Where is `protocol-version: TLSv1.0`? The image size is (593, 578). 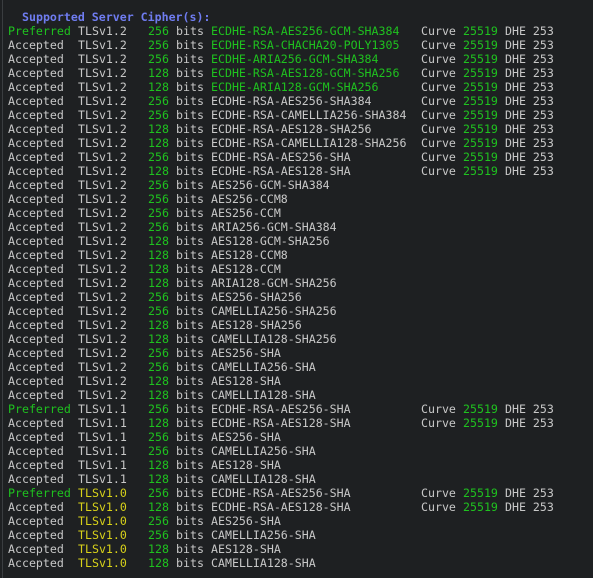
protocol-version: TLSv1.0 is located at coordinates (102, 507).